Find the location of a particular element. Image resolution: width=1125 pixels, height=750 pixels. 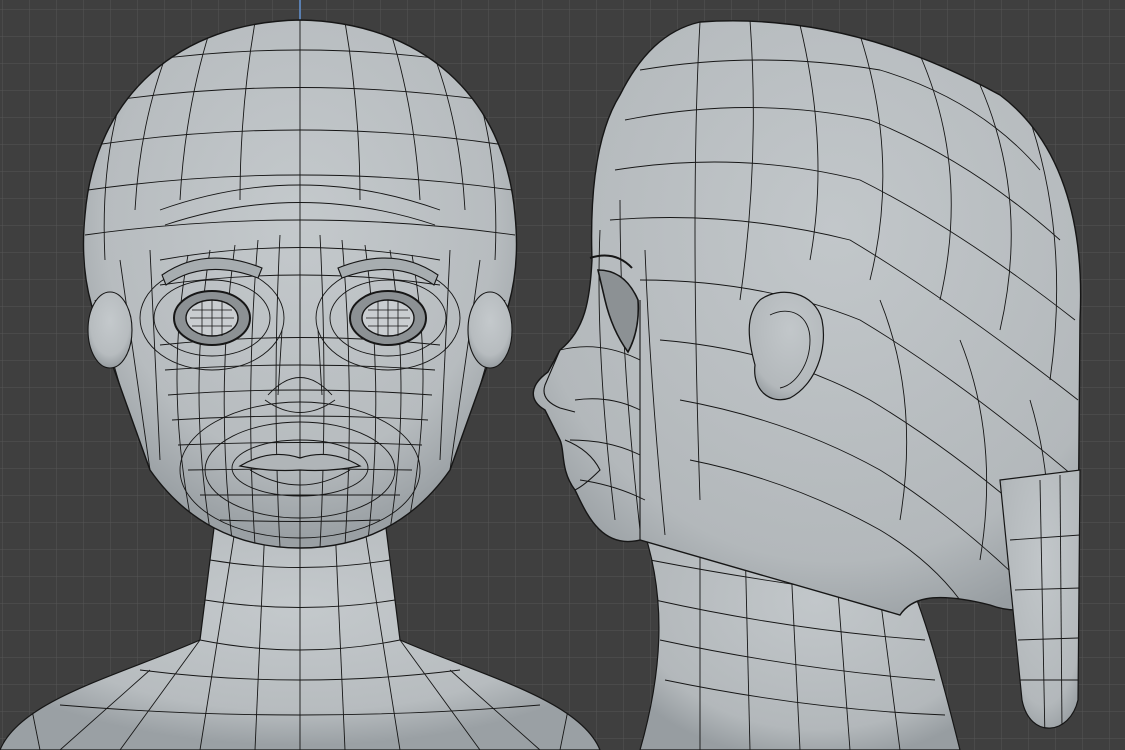

front-eye-left is located at coordinates (212, 318).